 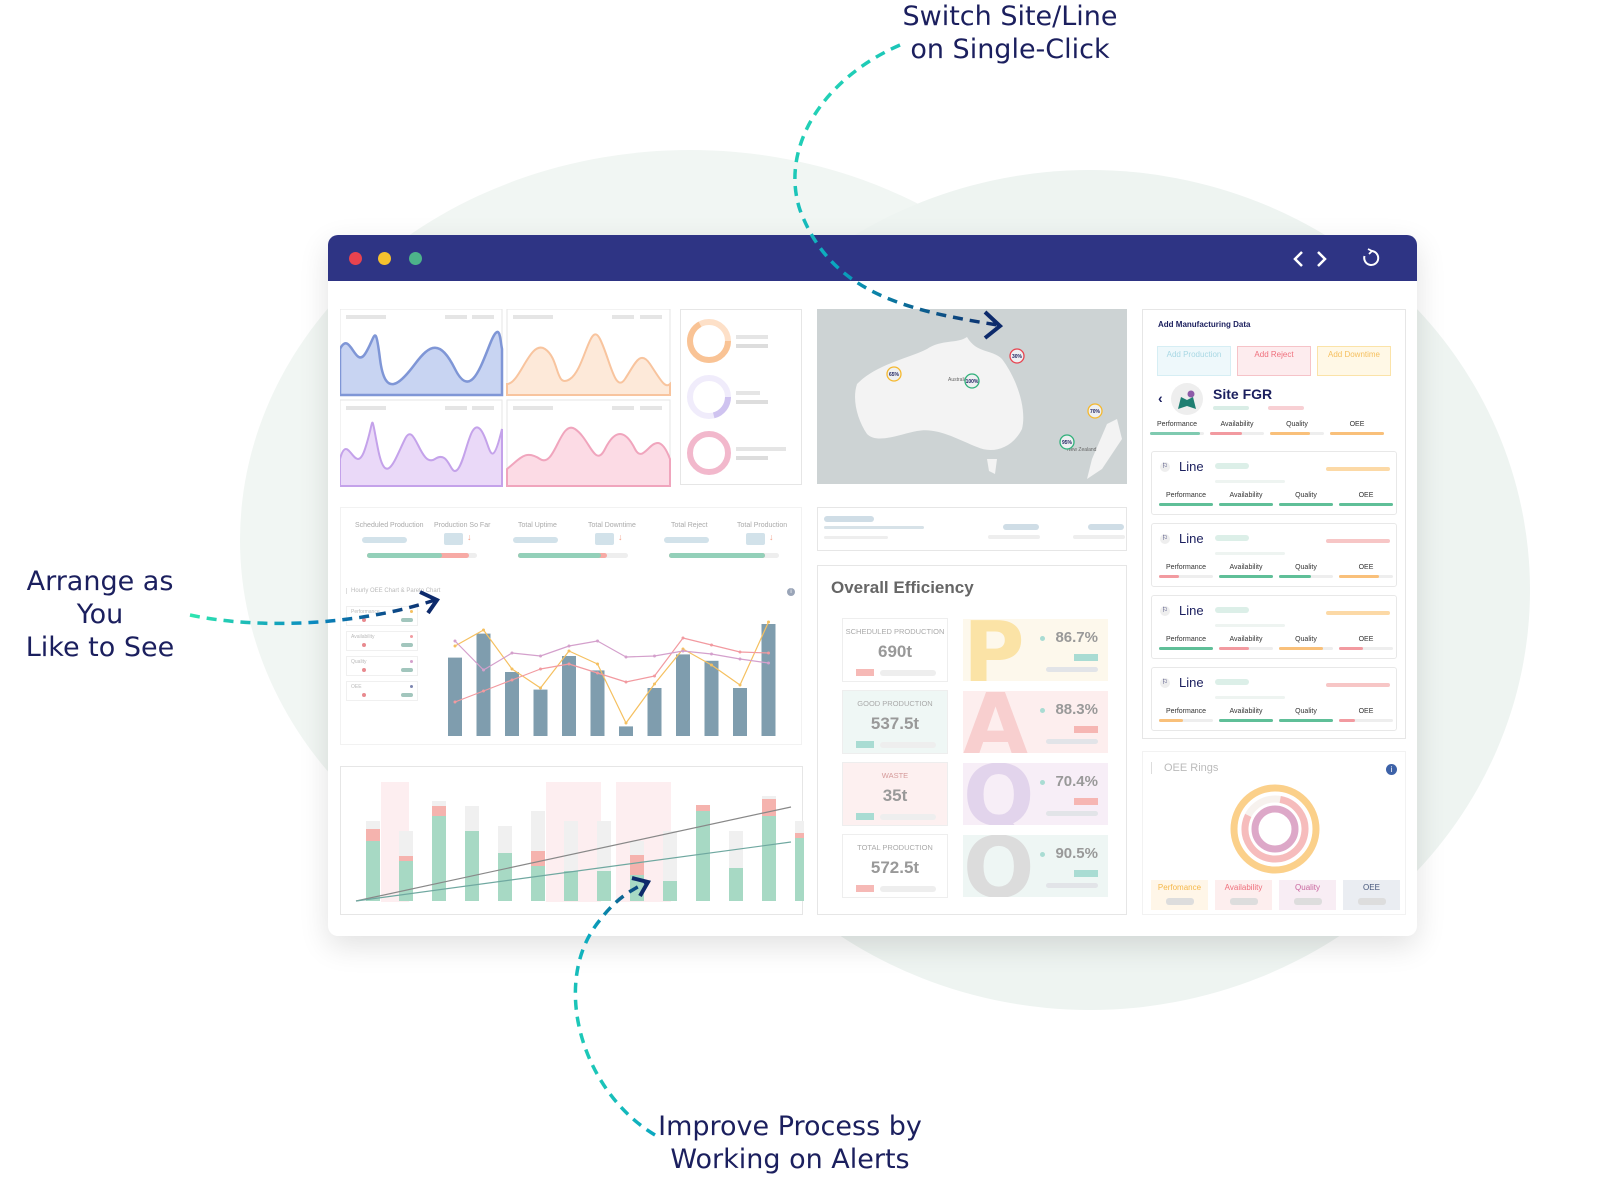 I want to click on arrow-switch-site, so click(x=896, y=185).